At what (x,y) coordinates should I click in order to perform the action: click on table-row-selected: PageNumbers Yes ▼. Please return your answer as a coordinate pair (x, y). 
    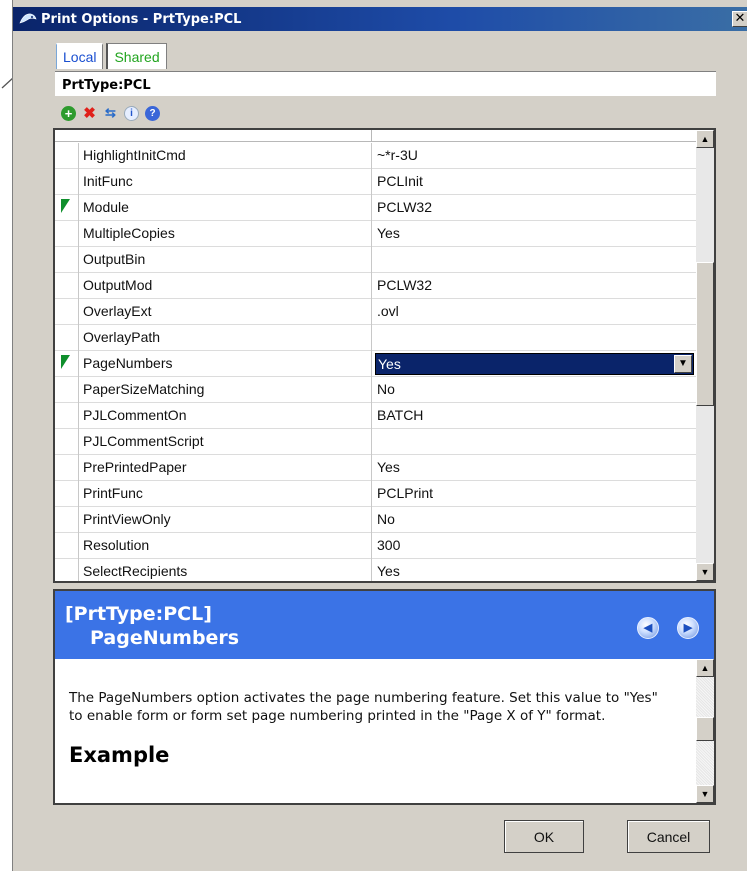
    Looking at the image, I should click on (375, 364).